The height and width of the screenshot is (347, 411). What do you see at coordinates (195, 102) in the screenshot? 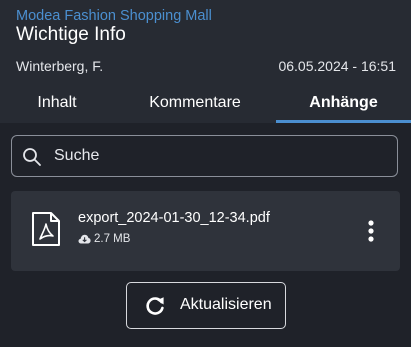
I see `tab-kommentare: Kommentare` at bounding box center [195, 102].